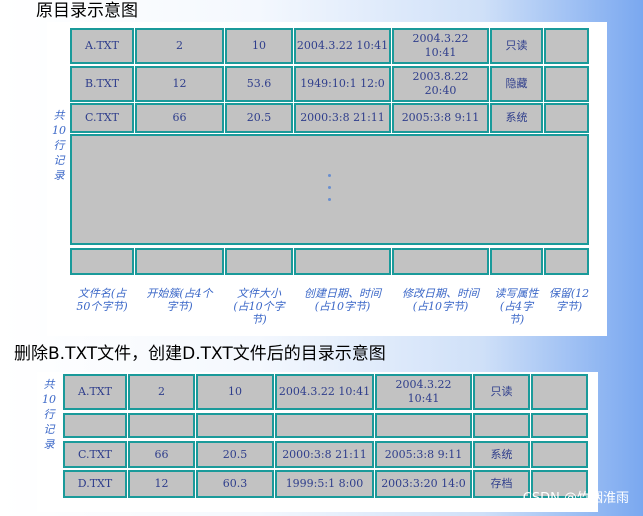 The width and height of the screenshot is (643, 516). What do you see at coordinates (235, 484) in the screenshot?
I see `cell-file-size: 60.3` at bounding box center [235, 484].